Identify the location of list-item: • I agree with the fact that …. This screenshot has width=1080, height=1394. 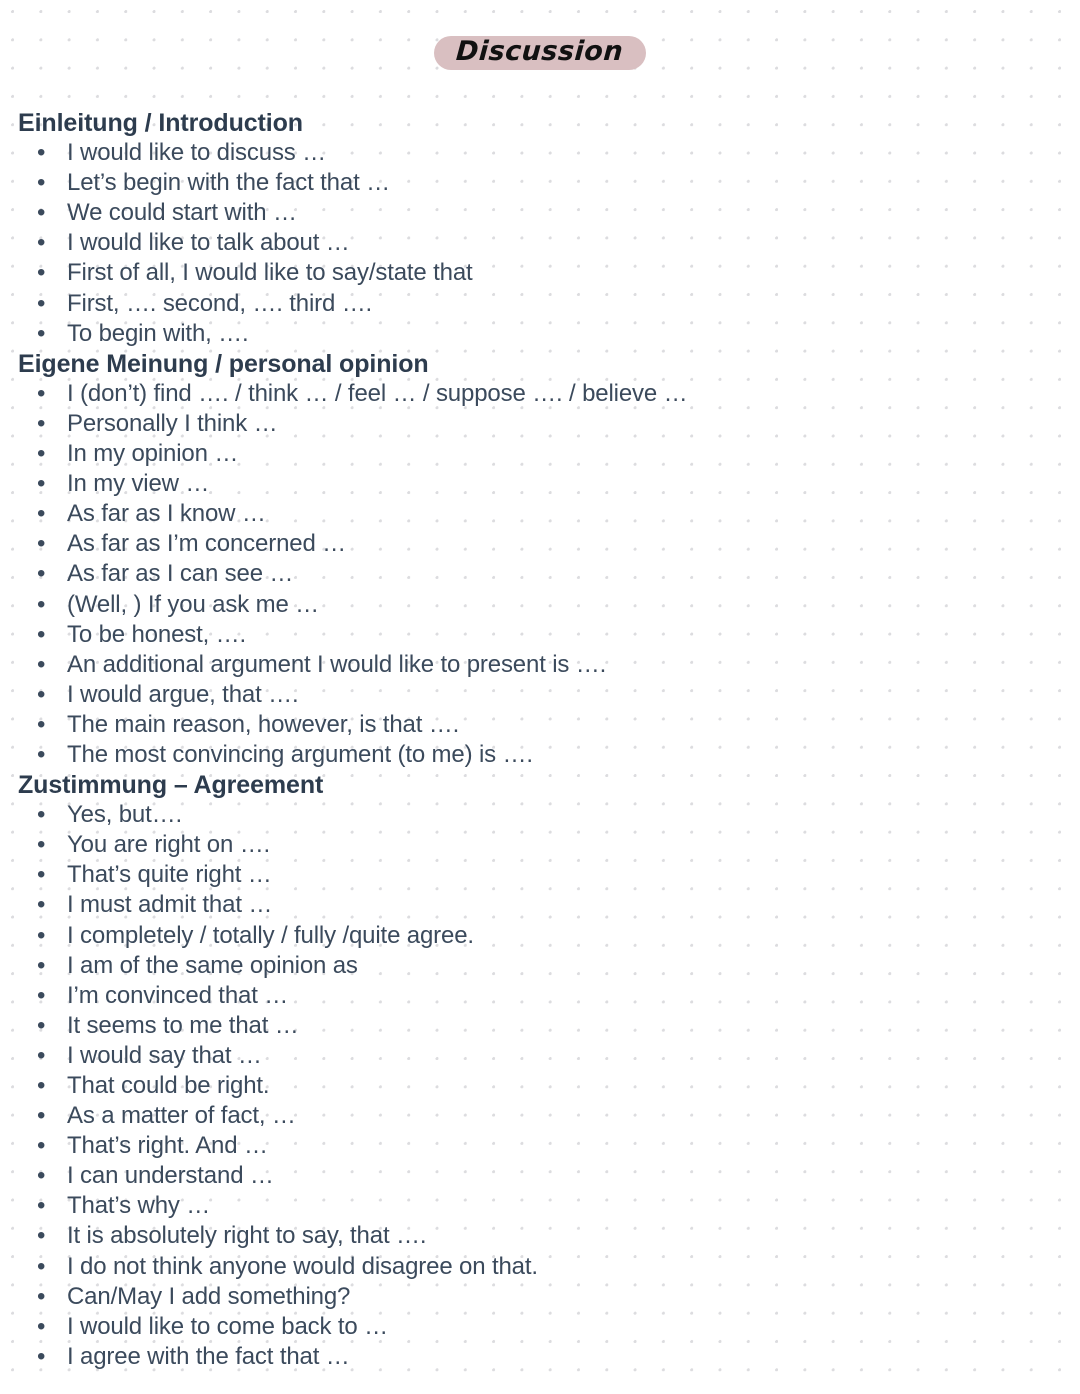
(538, 1357).